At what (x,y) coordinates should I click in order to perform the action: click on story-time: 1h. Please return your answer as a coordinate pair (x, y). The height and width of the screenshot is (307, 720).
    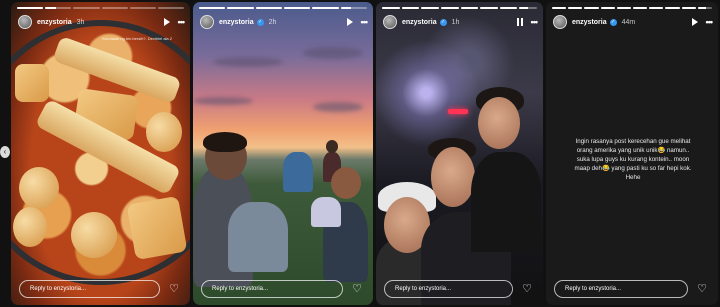
    Looking at the image, I should click on (455, 22).